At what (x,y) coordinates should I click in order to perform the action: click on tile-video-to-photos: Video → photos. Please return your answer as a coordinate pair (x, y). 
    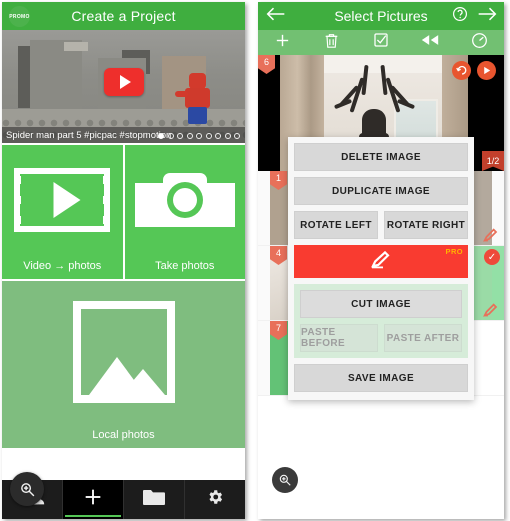
    Looking at the image, I should click on (62, 212).